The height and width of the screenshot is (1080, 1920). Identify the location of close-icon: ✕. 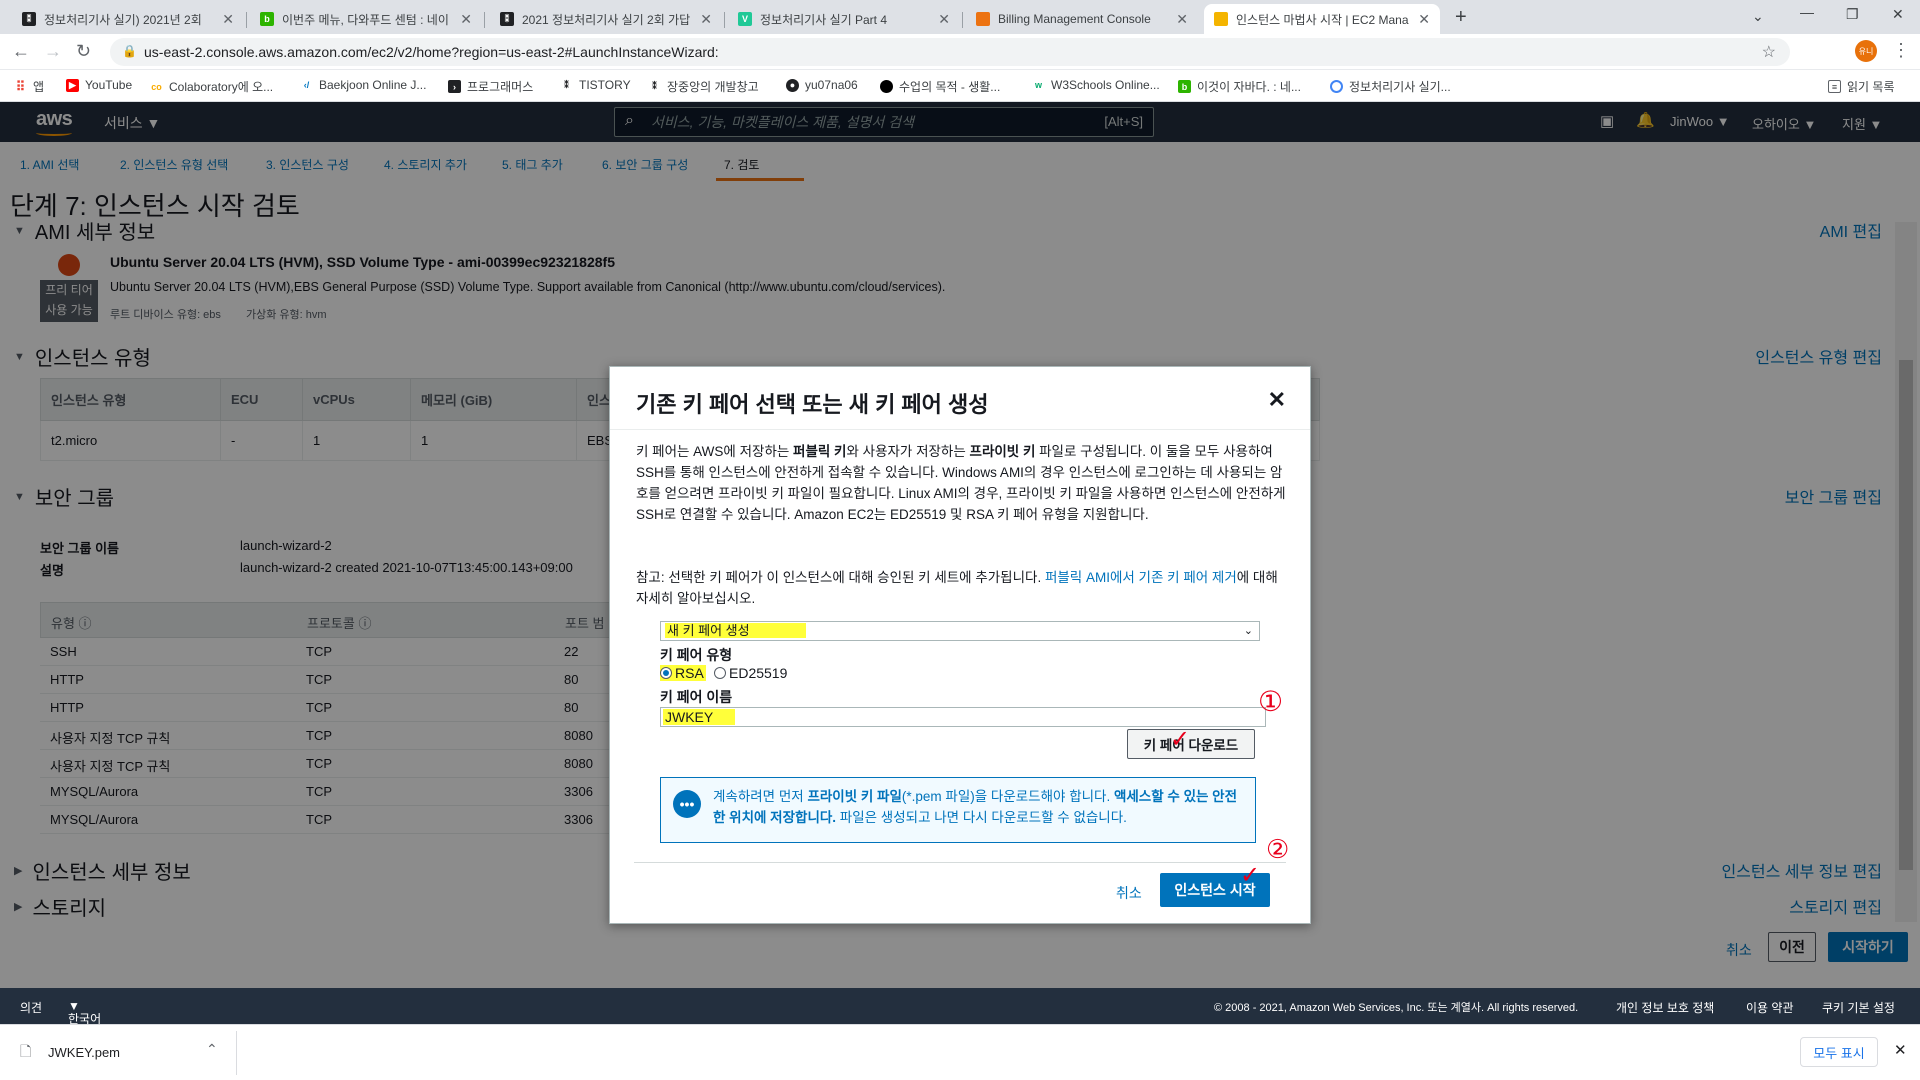
(1277, 400).